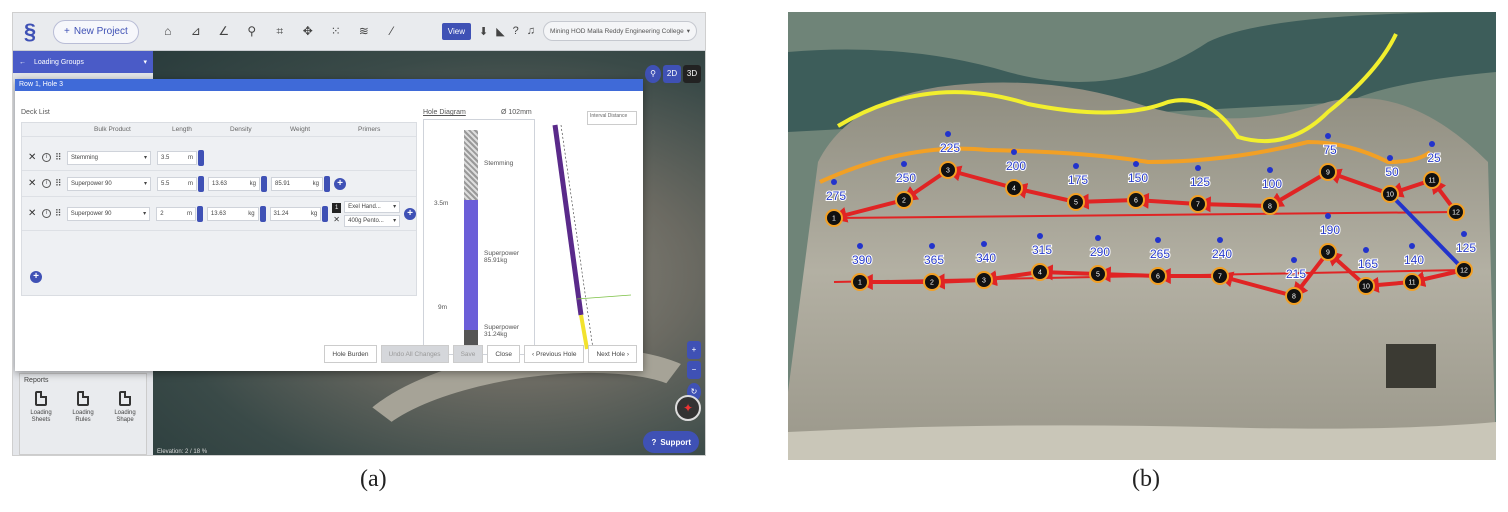 The width and height of the screenshot is (1508, 512). What do you see at coordinates (41, 398) in the screenshot?
I see `document-icon` at bounding box center [41, 398].